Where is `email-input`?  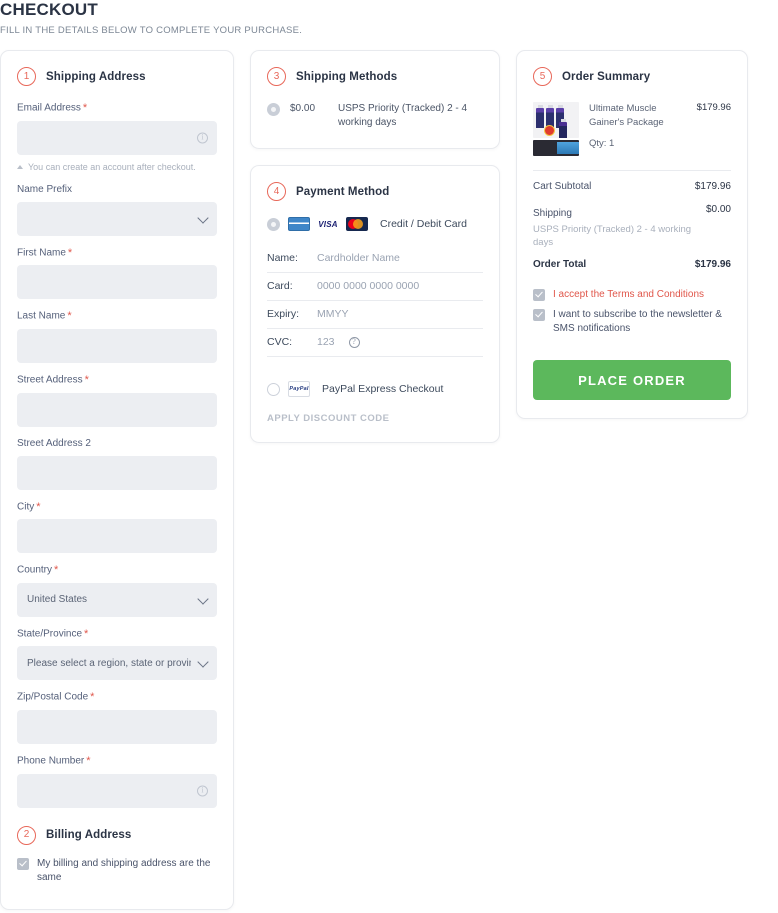
email-input is located at coordinates (117, 137).